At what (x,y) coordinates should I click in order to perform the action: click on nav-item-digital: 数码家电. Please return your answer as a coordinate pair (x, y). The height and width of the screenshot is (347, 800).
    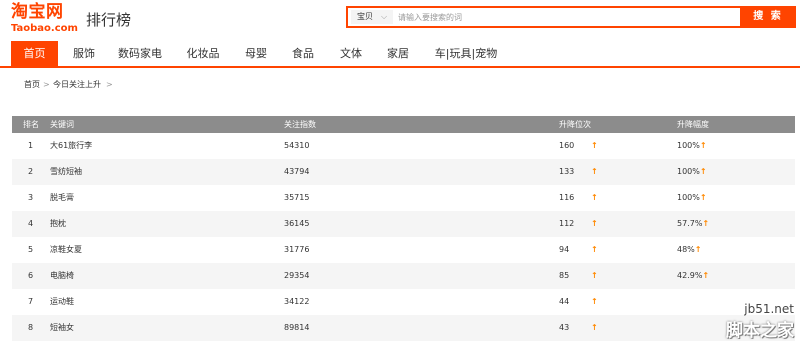
    Looking at the image, I should click on (140, 53).